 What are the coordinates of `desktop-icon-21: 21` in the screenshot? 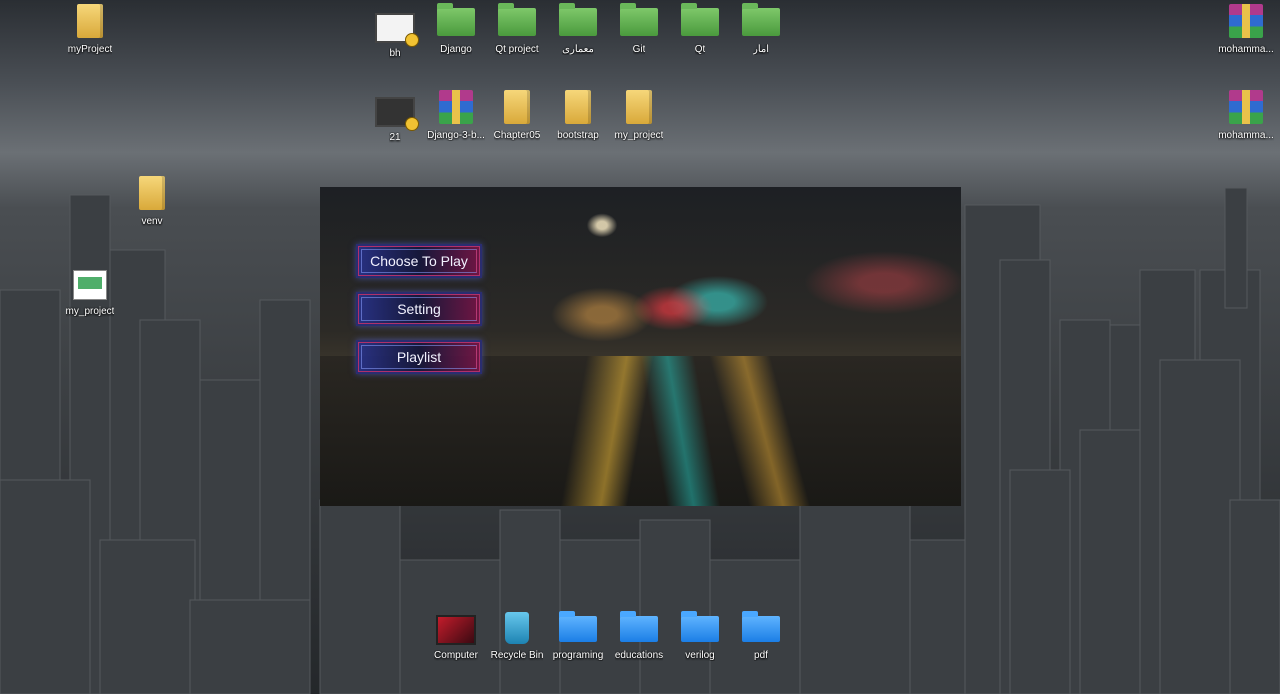 It's located at (395, 117).